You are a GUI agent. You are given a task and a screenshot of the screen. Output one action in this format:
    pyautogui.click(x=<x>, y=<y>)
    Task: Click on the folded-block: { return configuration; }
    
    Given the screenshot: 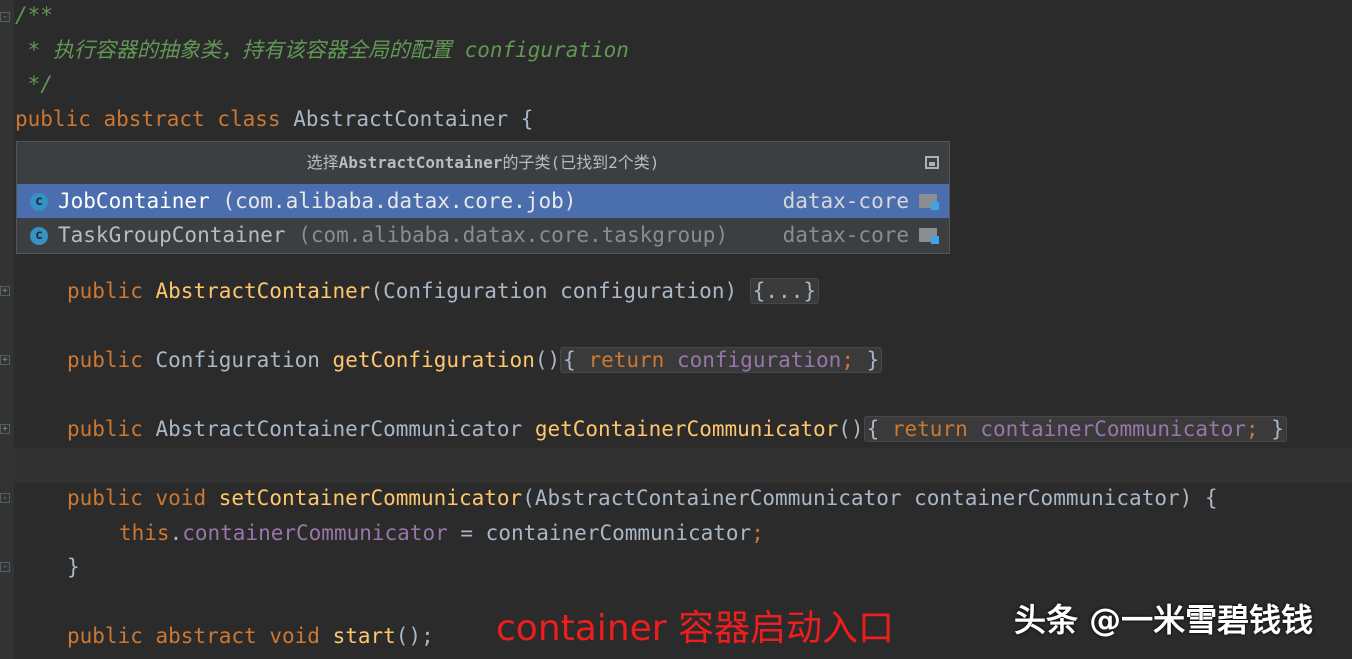 What is the action you would take?
    pyautogui.click(x=721, y=360)
    